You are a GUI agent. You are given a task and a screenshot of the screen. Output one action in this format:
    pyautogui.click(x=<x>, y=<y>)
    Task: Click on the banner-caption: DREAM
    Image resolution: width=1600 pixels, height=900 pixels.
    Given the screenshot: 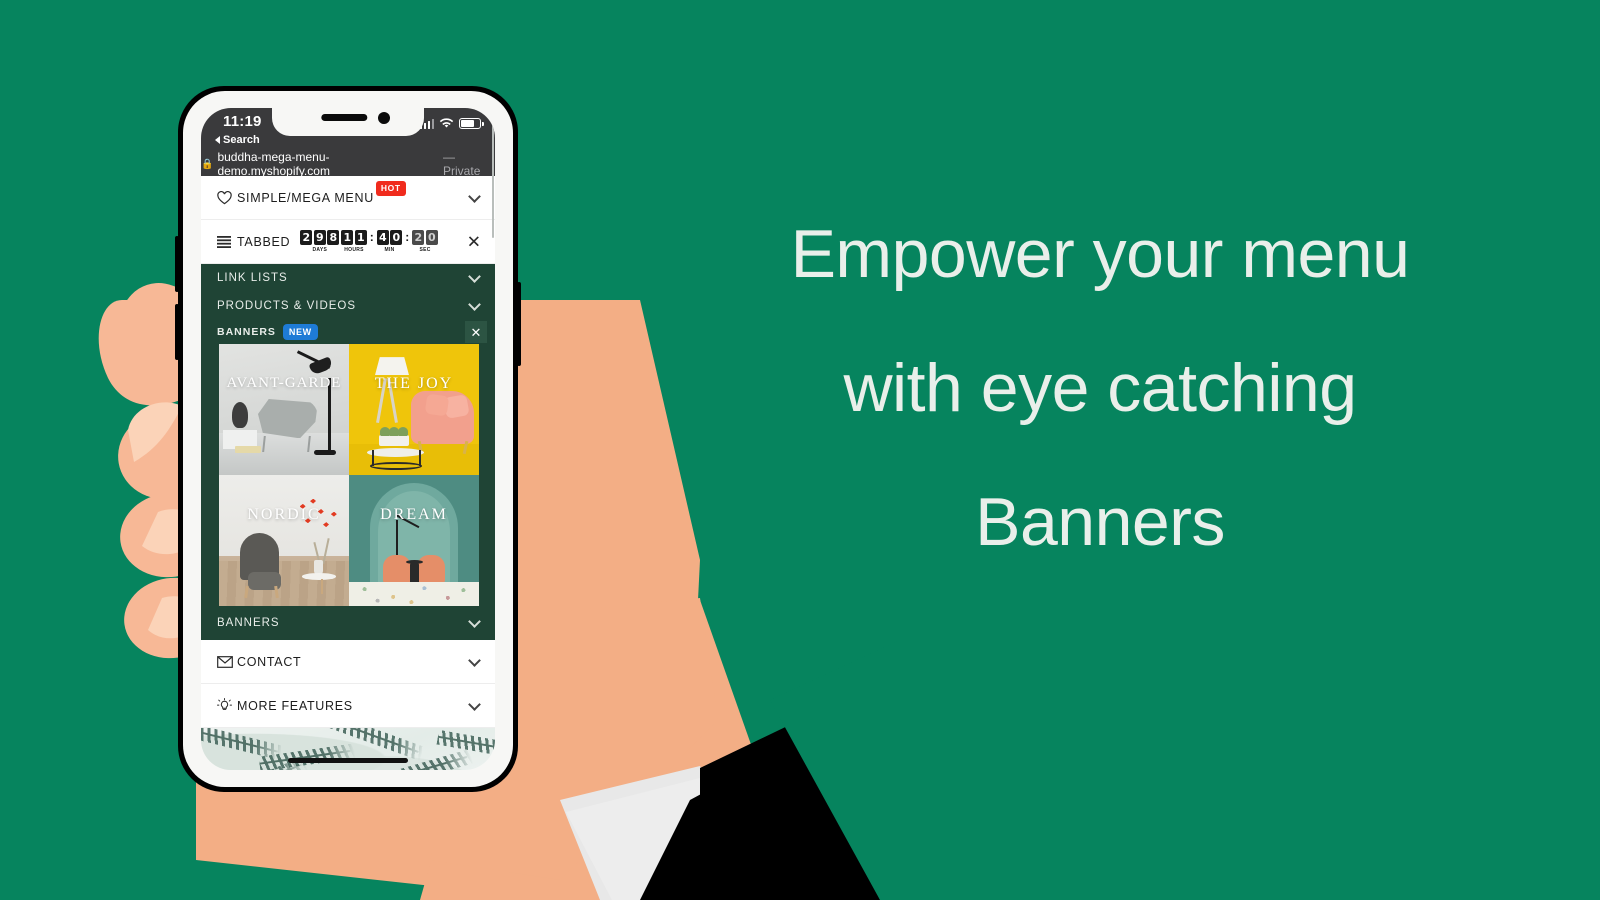 What is the action you would take?
    pyautogui.click(x=414, y=515)
    